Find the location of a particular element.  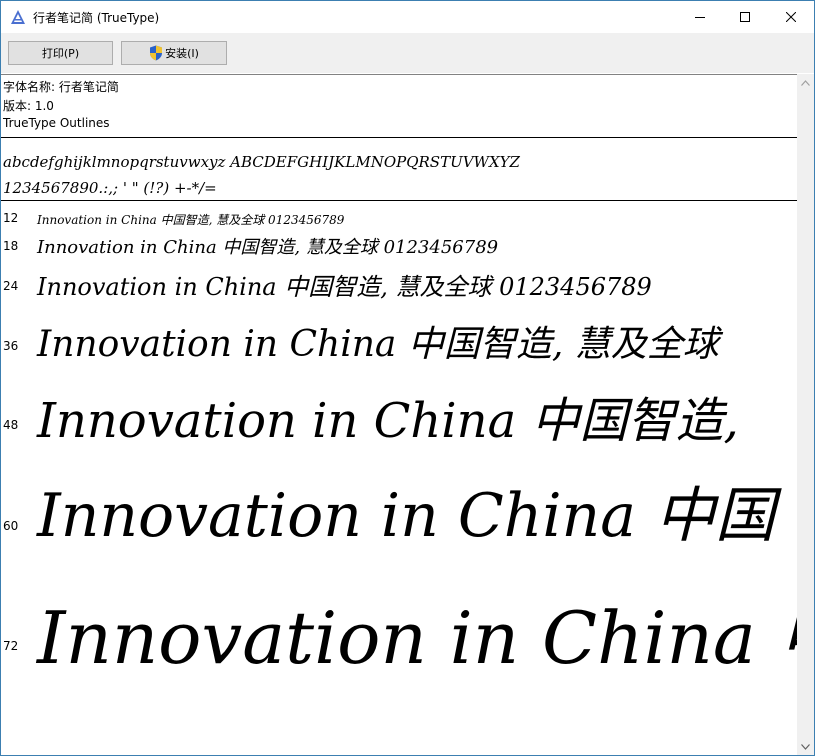

sample-text: Innovation in China 中国 is located at coordinates (406, 516).